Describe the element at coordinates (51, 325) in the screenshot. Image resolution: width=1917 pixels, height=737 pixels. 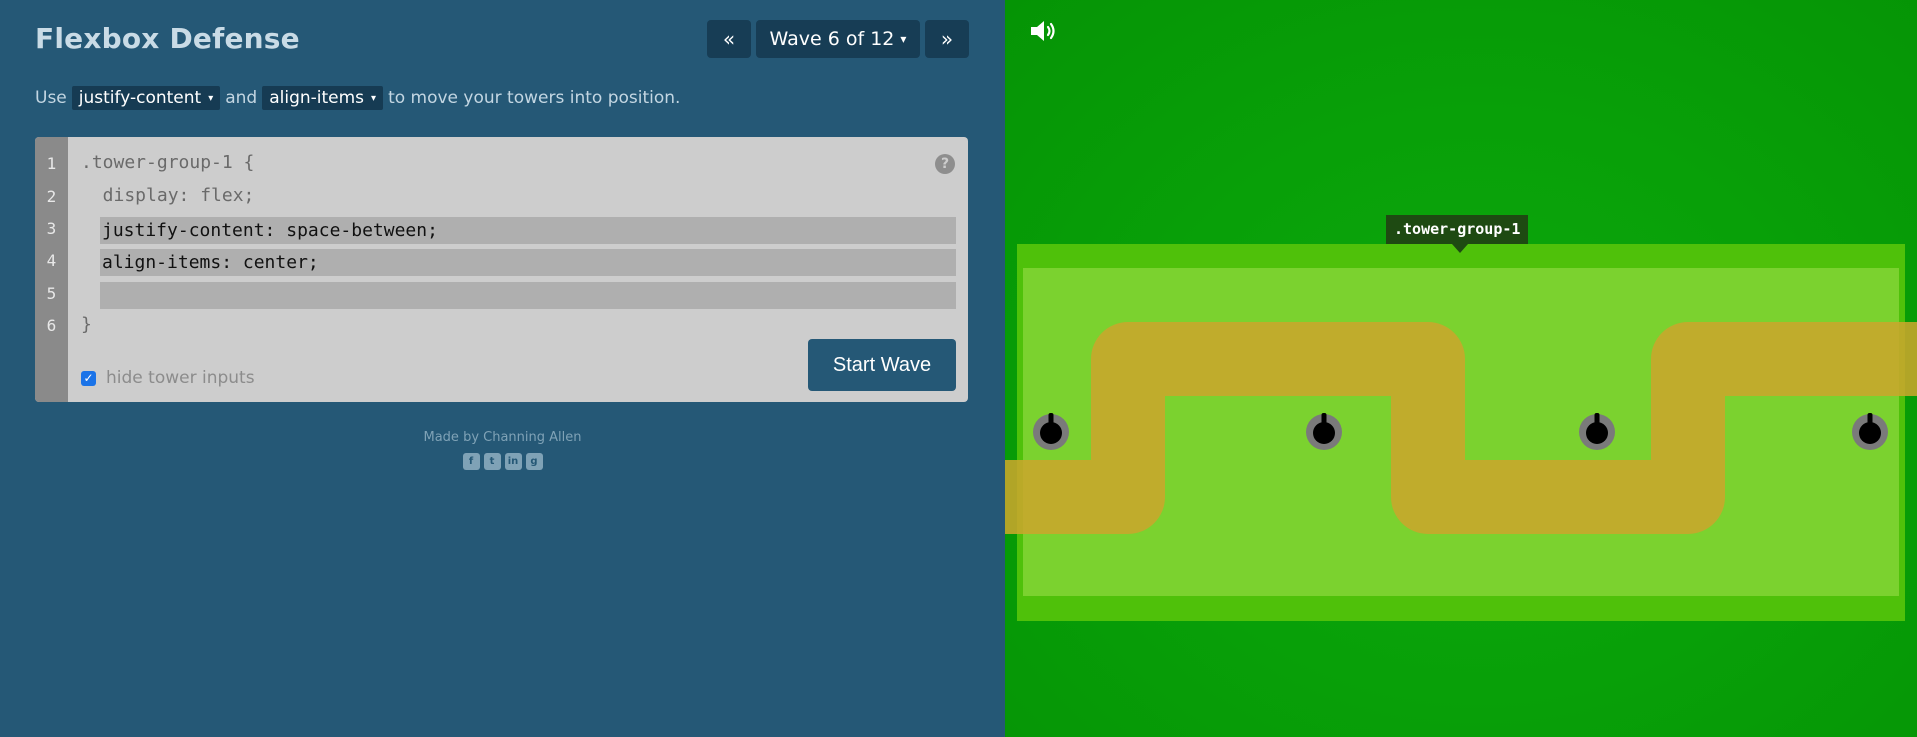
I see `line-number: 6` at that location.